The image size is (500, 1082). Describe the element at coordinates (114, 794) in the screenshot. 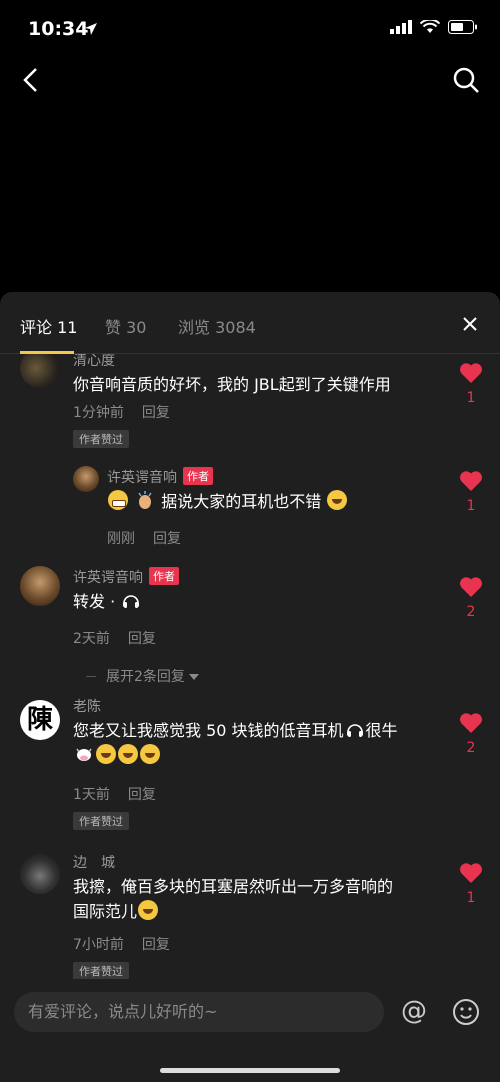

I see `comment-meta: 1天前 回复` at that location.